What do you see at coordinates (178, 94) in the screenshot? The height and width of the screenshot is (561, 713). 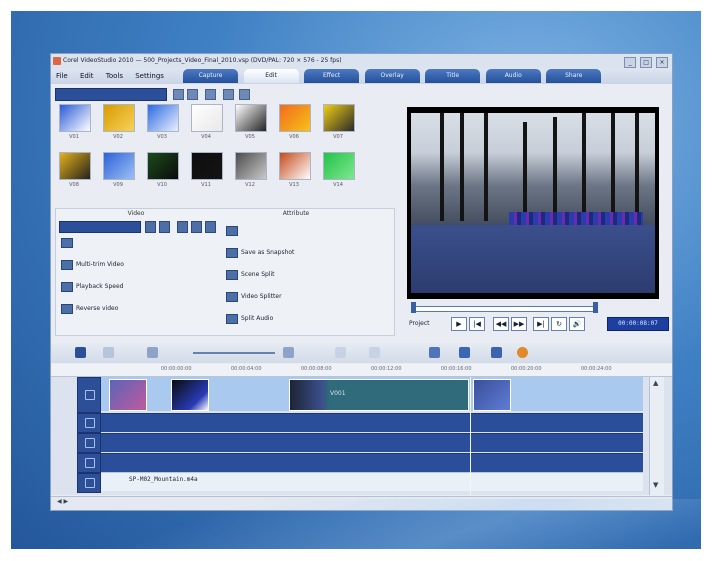 I see `import-media-icon` at bounding box center [178, 94].